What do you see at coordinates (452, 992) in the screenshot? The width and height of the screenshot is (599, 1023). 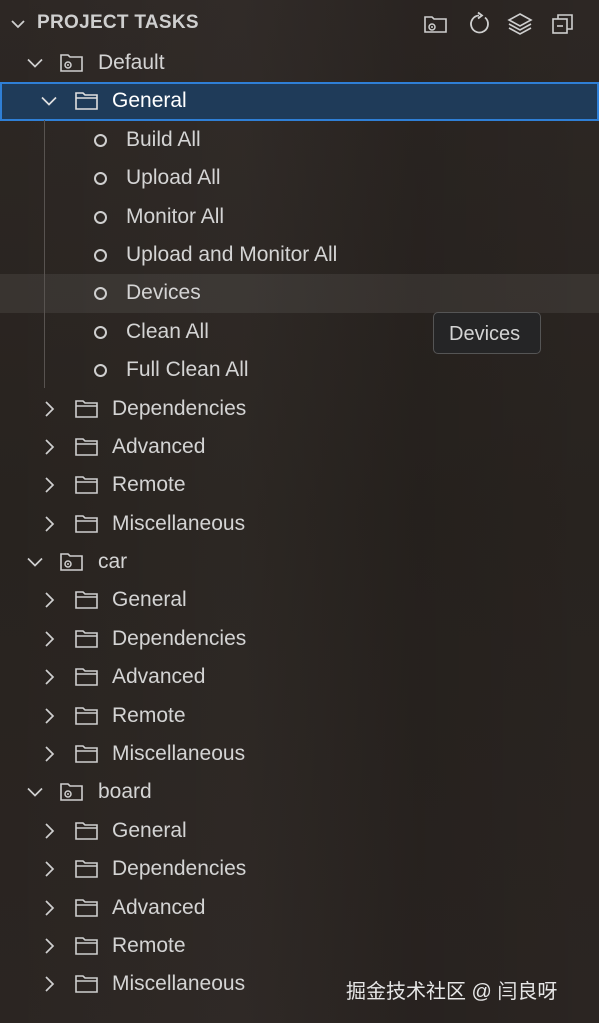 I see `watermark-text: 掘金技术社区 @ 闫良呀` at bounding box center [452, 992].